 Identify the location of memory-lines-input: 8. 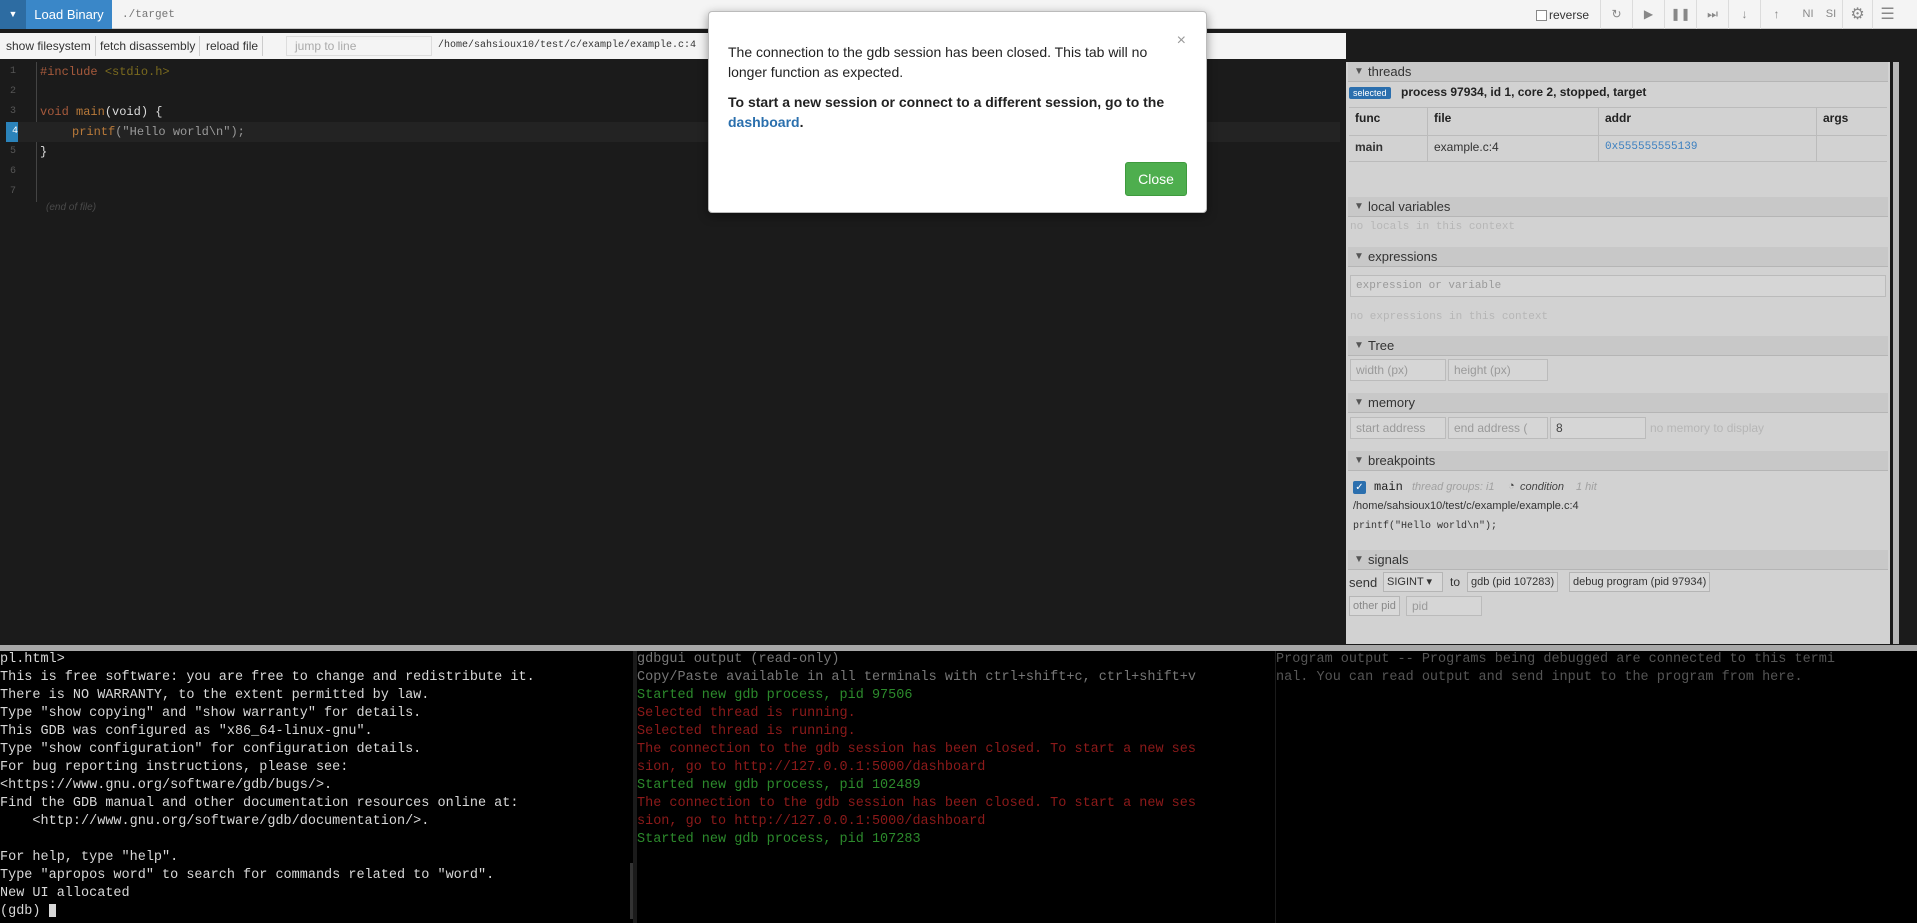
(1598, 428).